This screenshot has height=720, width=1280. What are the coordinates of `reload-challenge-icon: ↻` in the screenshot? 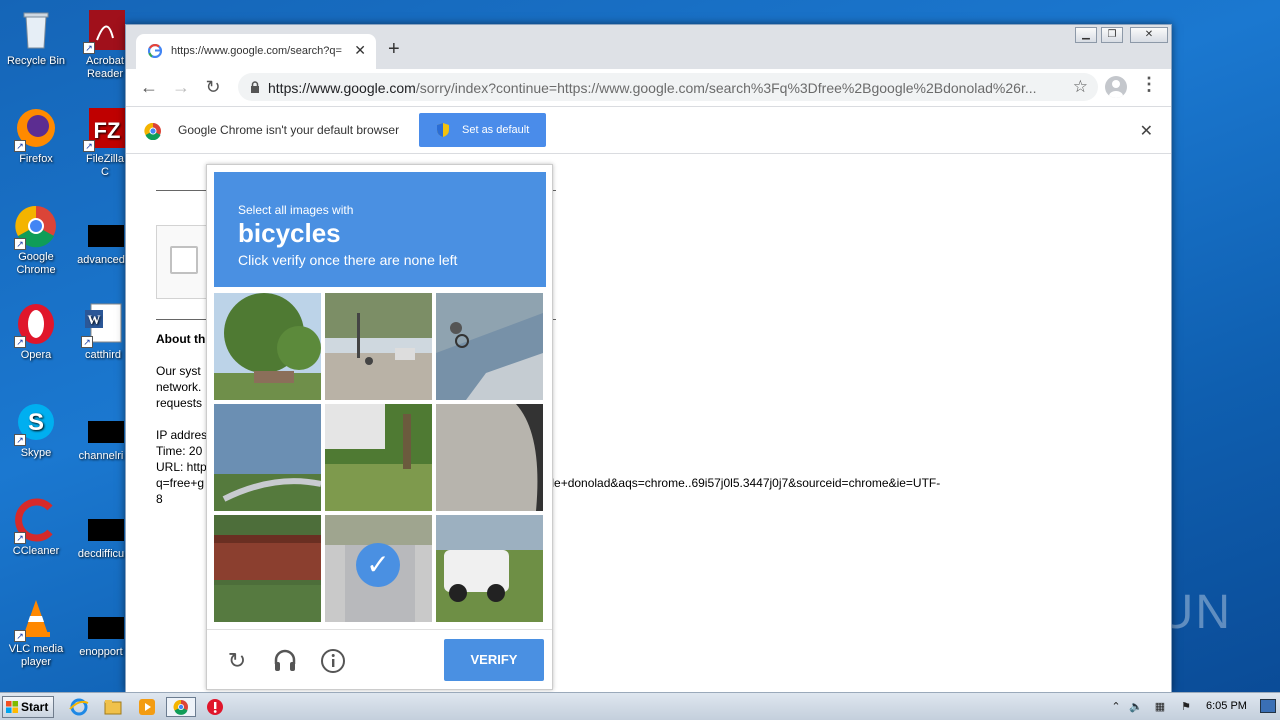 It's located at (237, 661).